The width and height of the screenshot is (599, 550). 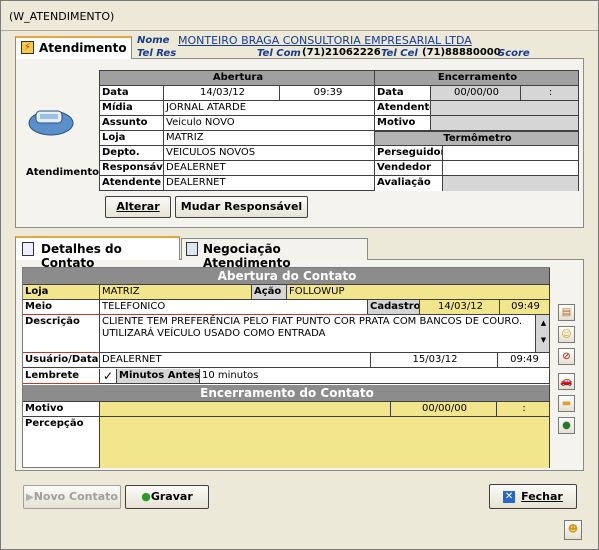 I want to click on tab-negociacao: Negociação Atendimento, so click(x=274, y=254).